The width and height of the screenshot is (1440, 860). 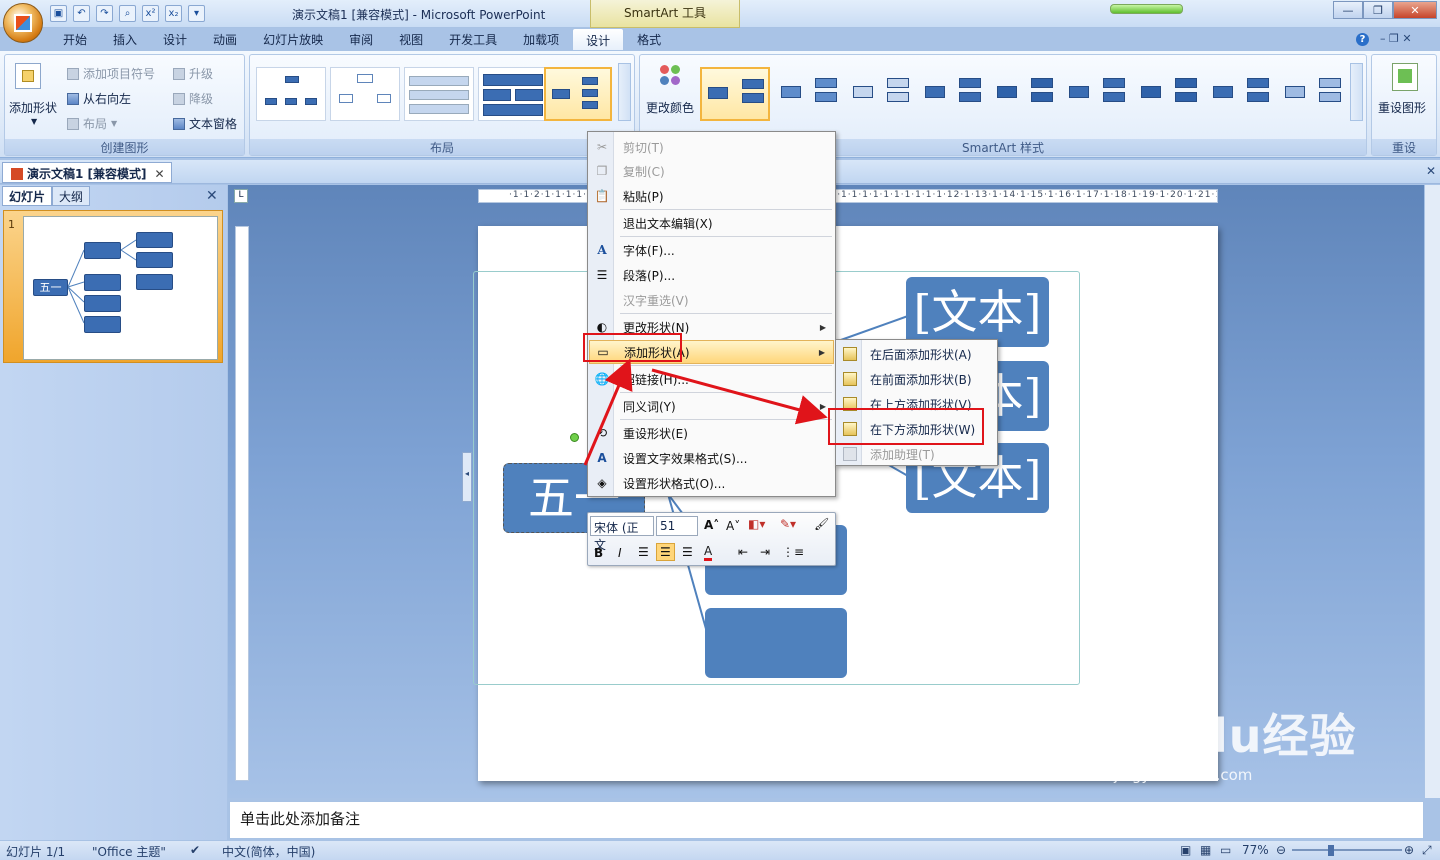 What do you see at coordinates (1233, 736) in the screenshot?
I see `watermark-brand: Baidu经验` at bounding box center [1233, 736].